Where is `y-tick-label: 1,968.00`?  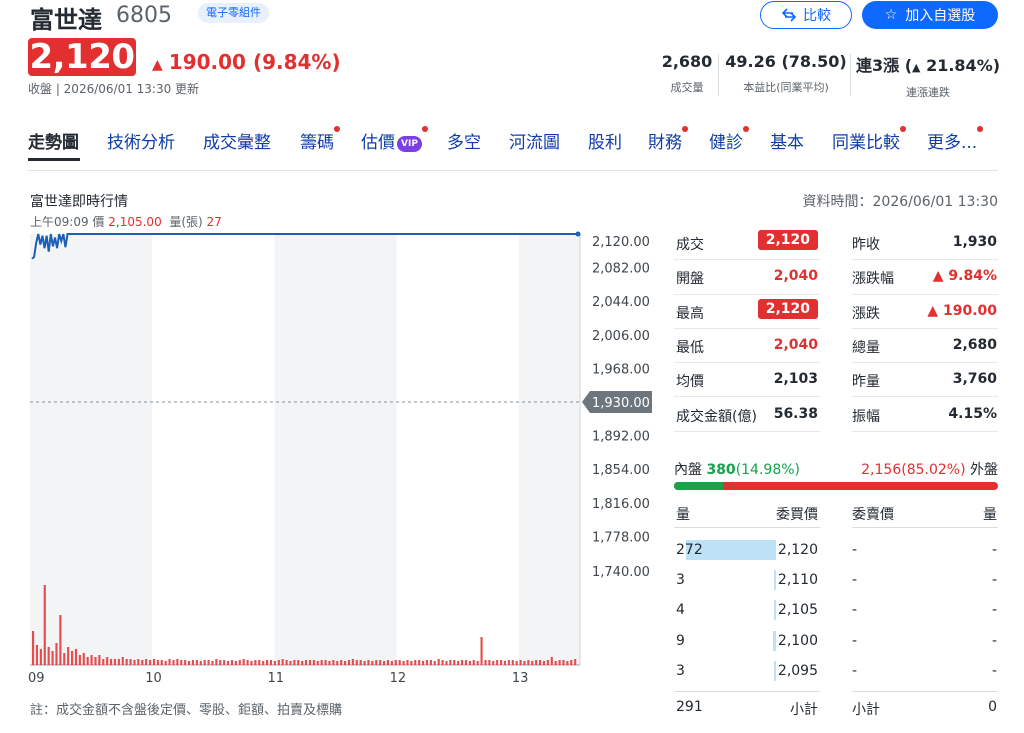 y-tick-label: 1,968.00 is located at coordinates (621, 369).